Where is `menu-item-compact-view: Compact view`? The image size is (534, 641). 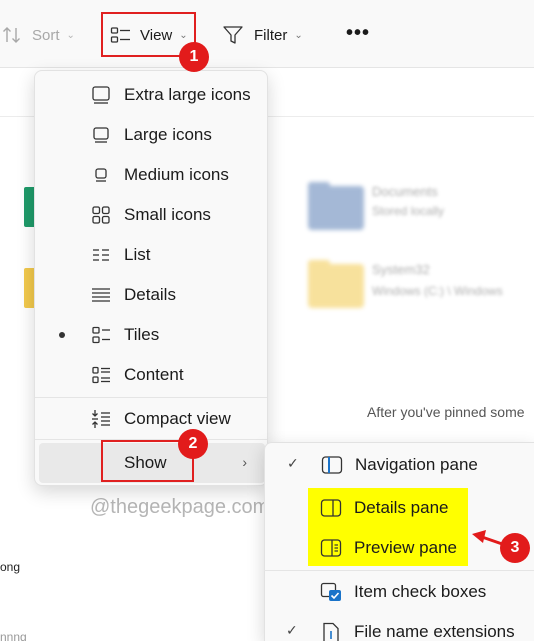 menu-item-compact-view: Compact view is located at coordinates (152, 419).